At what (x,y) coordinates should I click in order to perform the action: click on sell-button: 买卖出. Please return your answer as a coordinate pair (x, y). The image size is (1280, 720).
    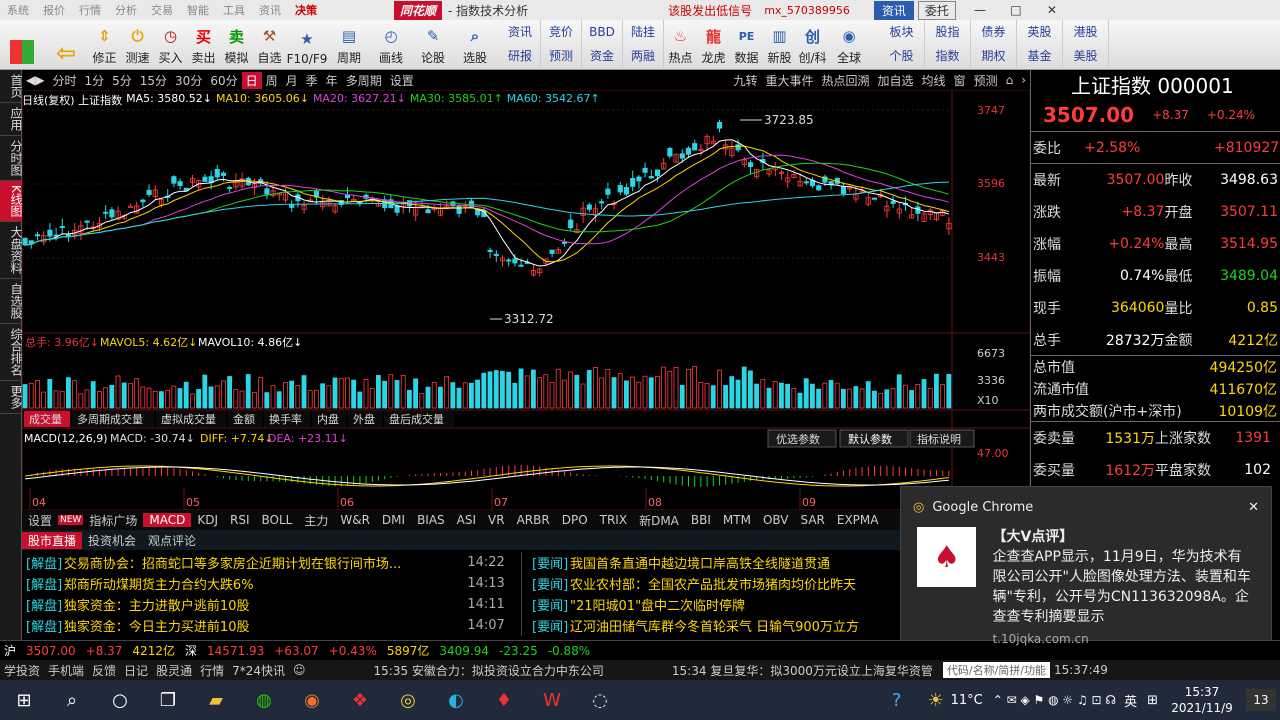
    Looking at the image, I should click on (203, 44).